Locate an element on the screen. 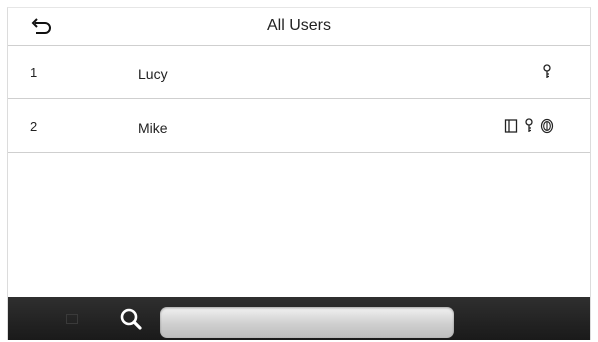 The image size is (598, 342). search-input is located at coordinates (307, 322).